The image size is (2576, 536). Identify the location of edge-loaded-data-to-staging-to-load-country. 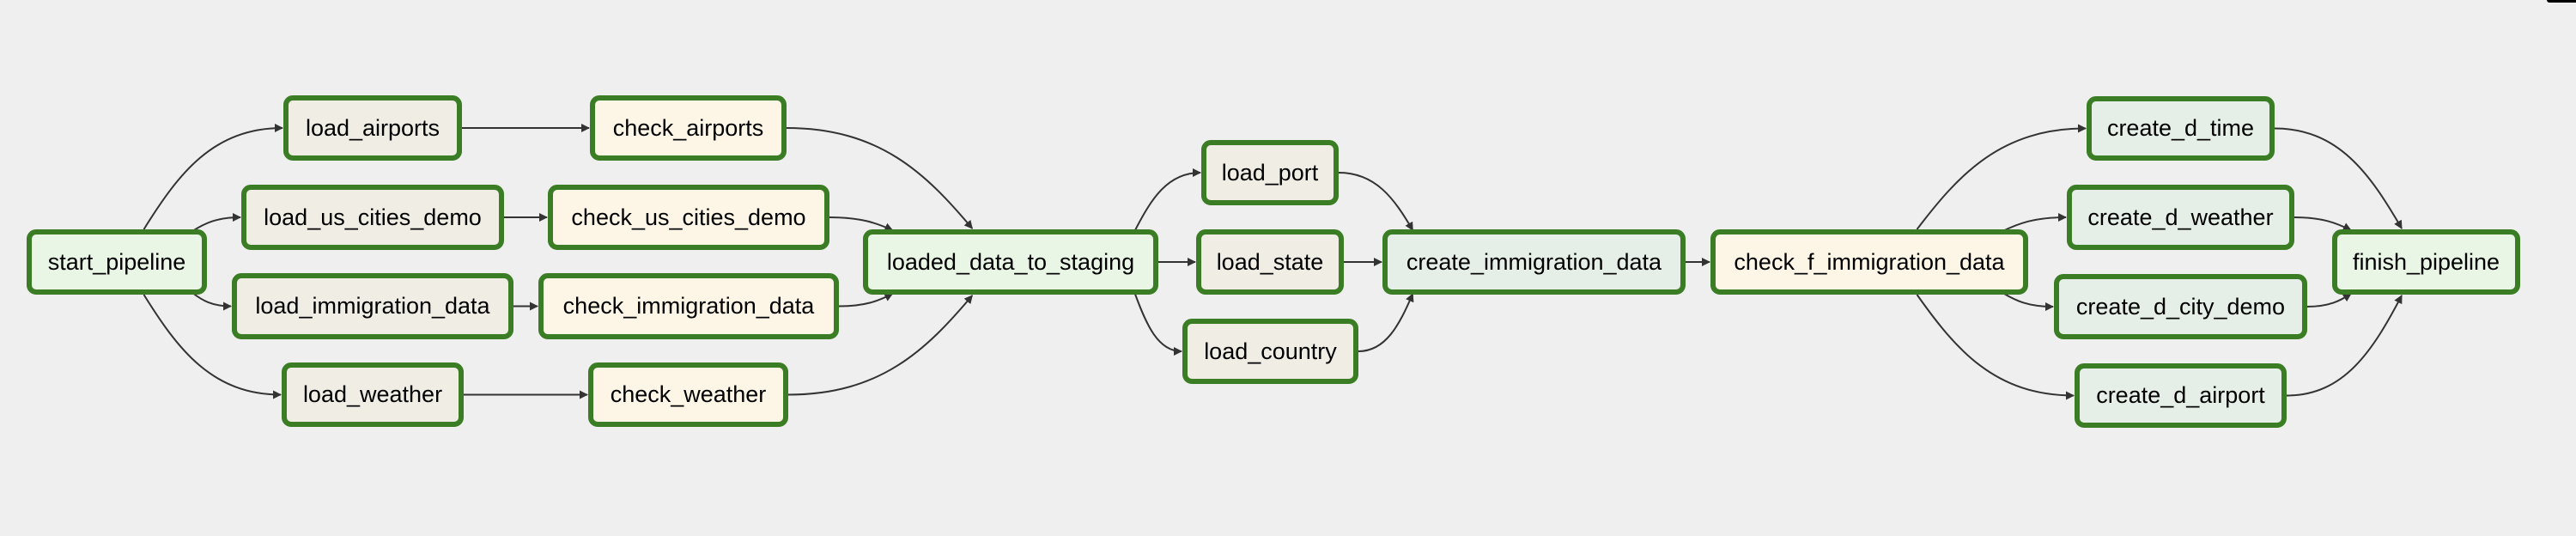
(1158, 324).